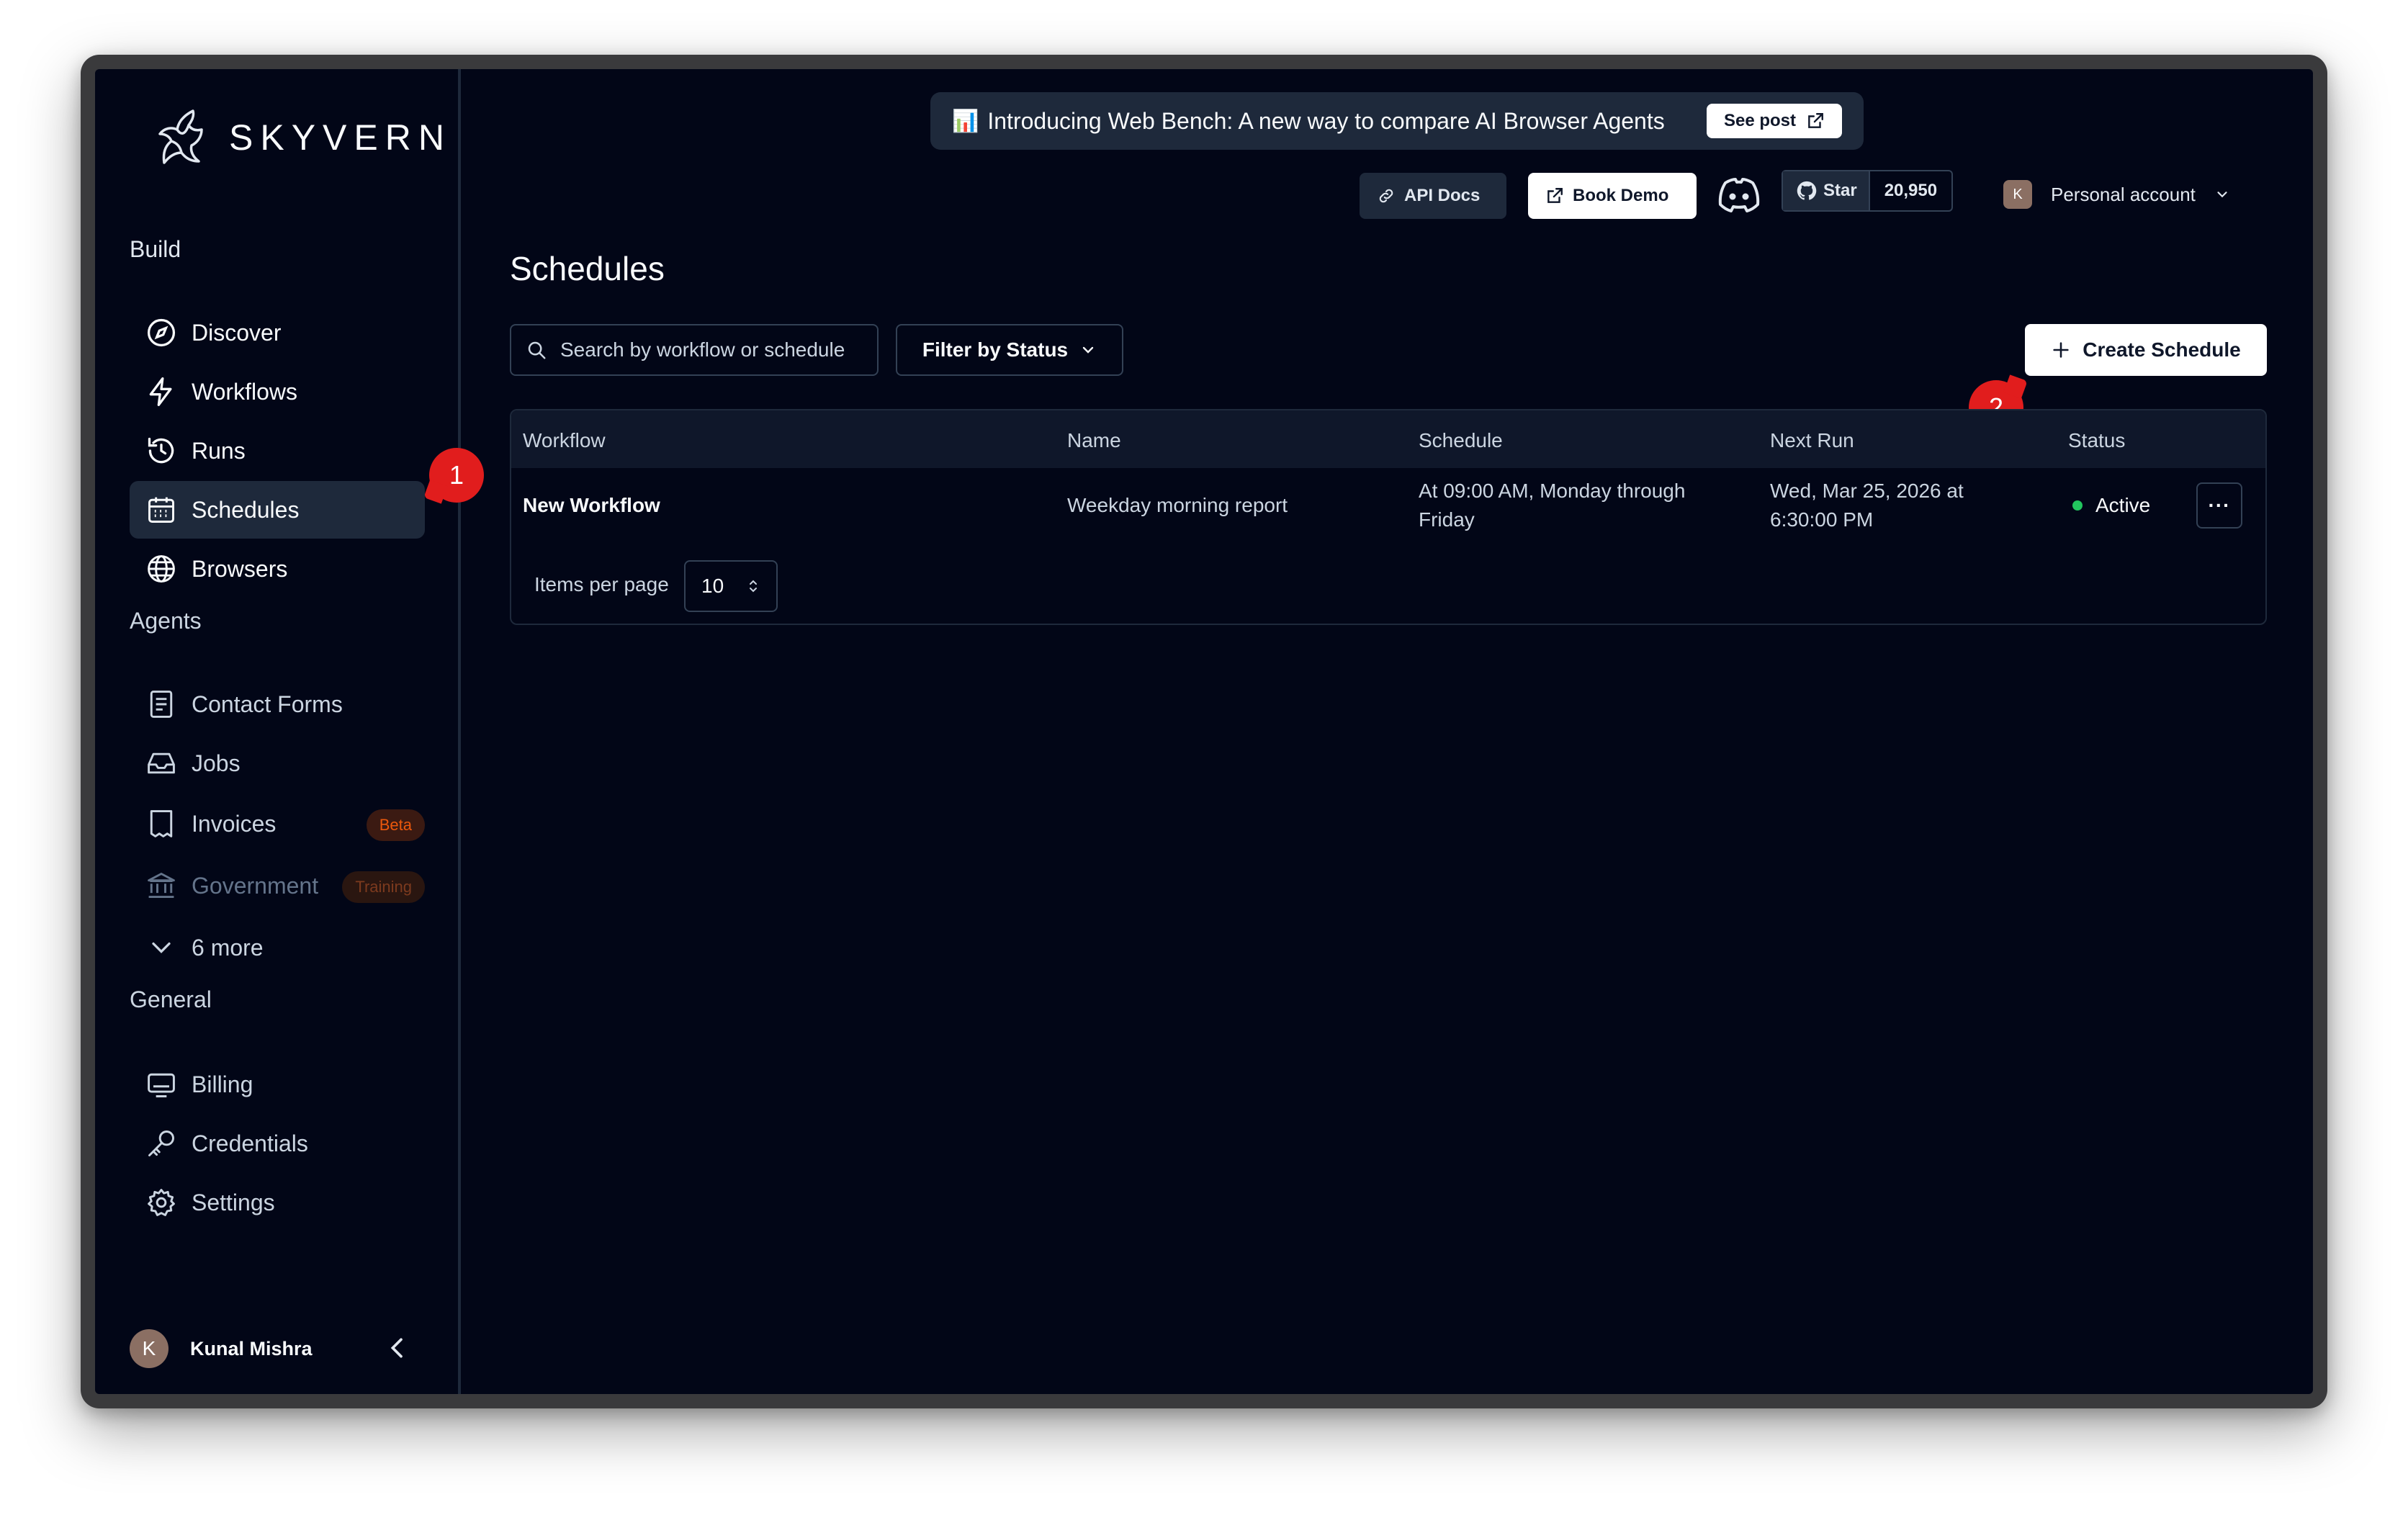 The width and height of the screenshot is (2408, 1515). Describe the element at coordinates (251, 1348) in the screenshot. I see `user-name: Kunal Mishra` at that location.